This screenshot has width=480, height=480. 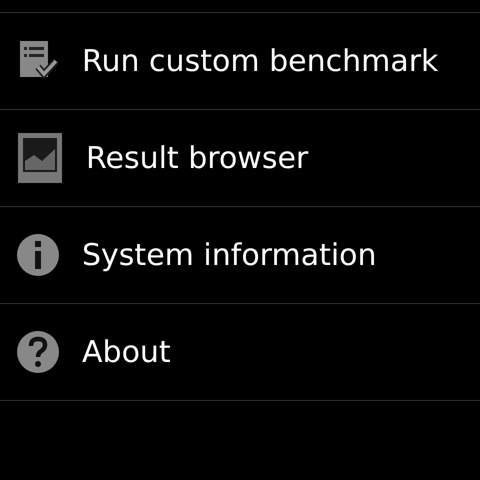 What do you see at coordinates (260, 61) in the screenshot?
I see `menu-item: Run custom benchmark` at bounding box center [260, 61].